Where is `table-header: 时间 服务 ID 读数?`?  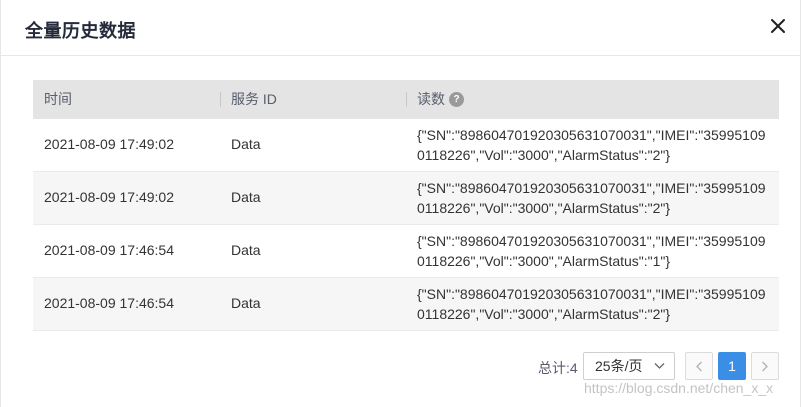
table-header: 时间 服务 ID 读数? is located at coordinates (406, 99).